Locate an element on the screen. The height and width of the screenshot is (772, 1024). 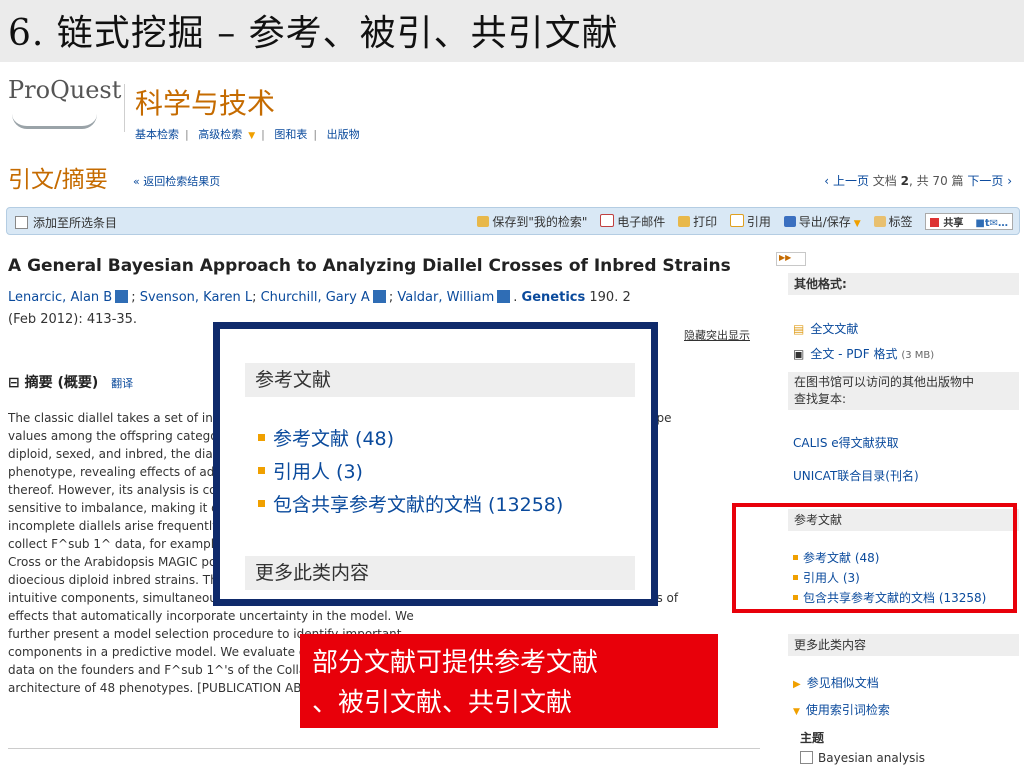
next-link: 下一页 is located at coordinates (985, 181).